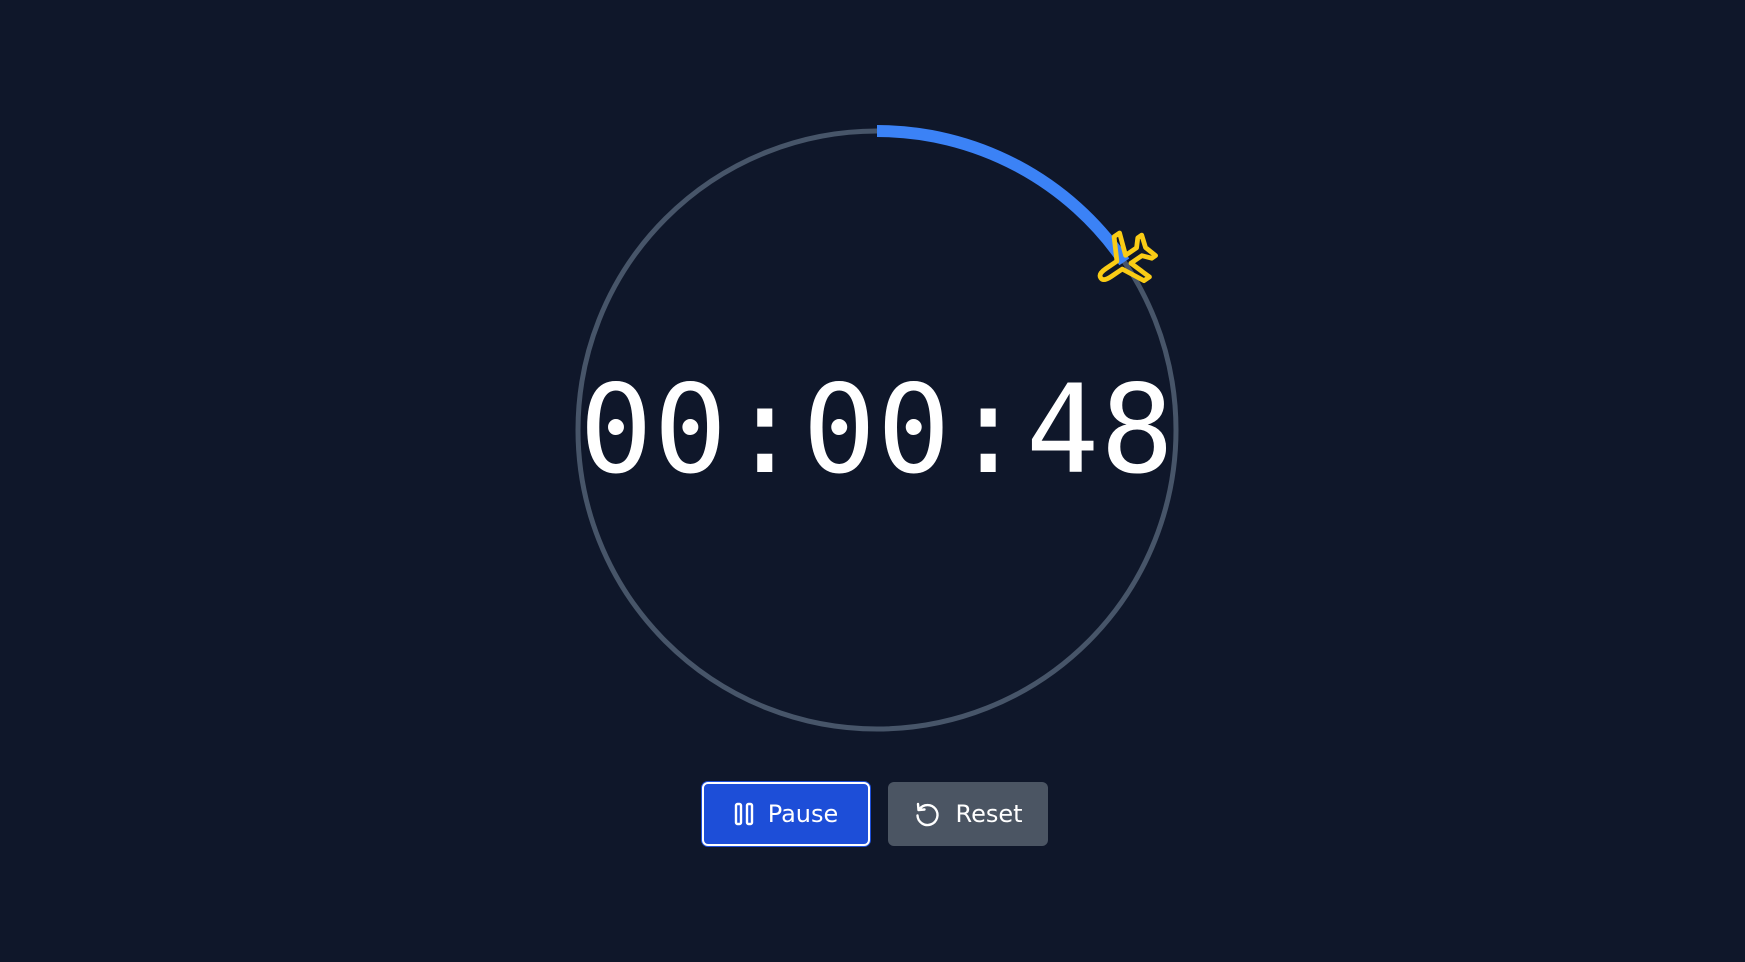  Describe the element at coordinates (927, 814) in the screenshot. I see `reset-icon` at that location.